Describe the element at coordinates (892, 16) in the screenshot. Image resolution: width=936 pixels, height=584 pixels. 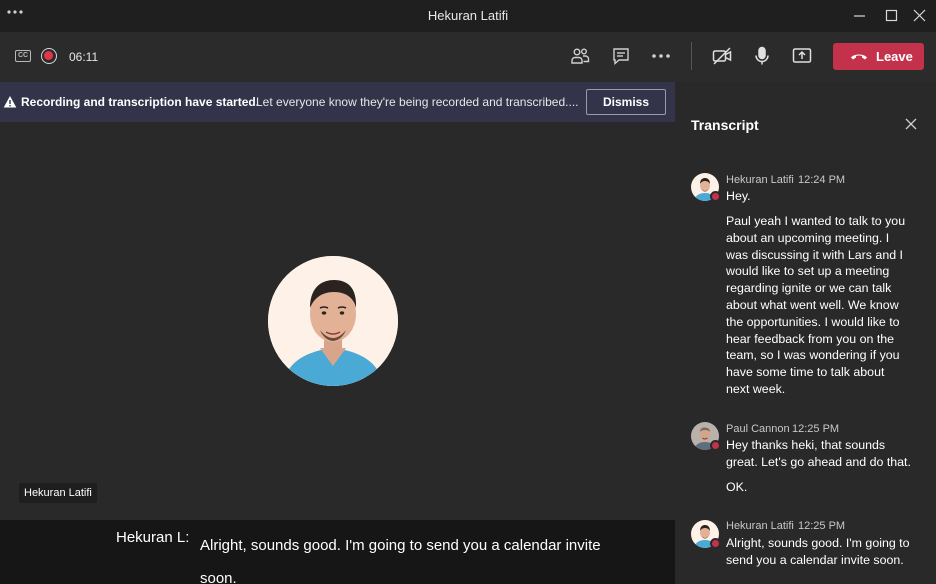
I see `maximize-icon` at that location.